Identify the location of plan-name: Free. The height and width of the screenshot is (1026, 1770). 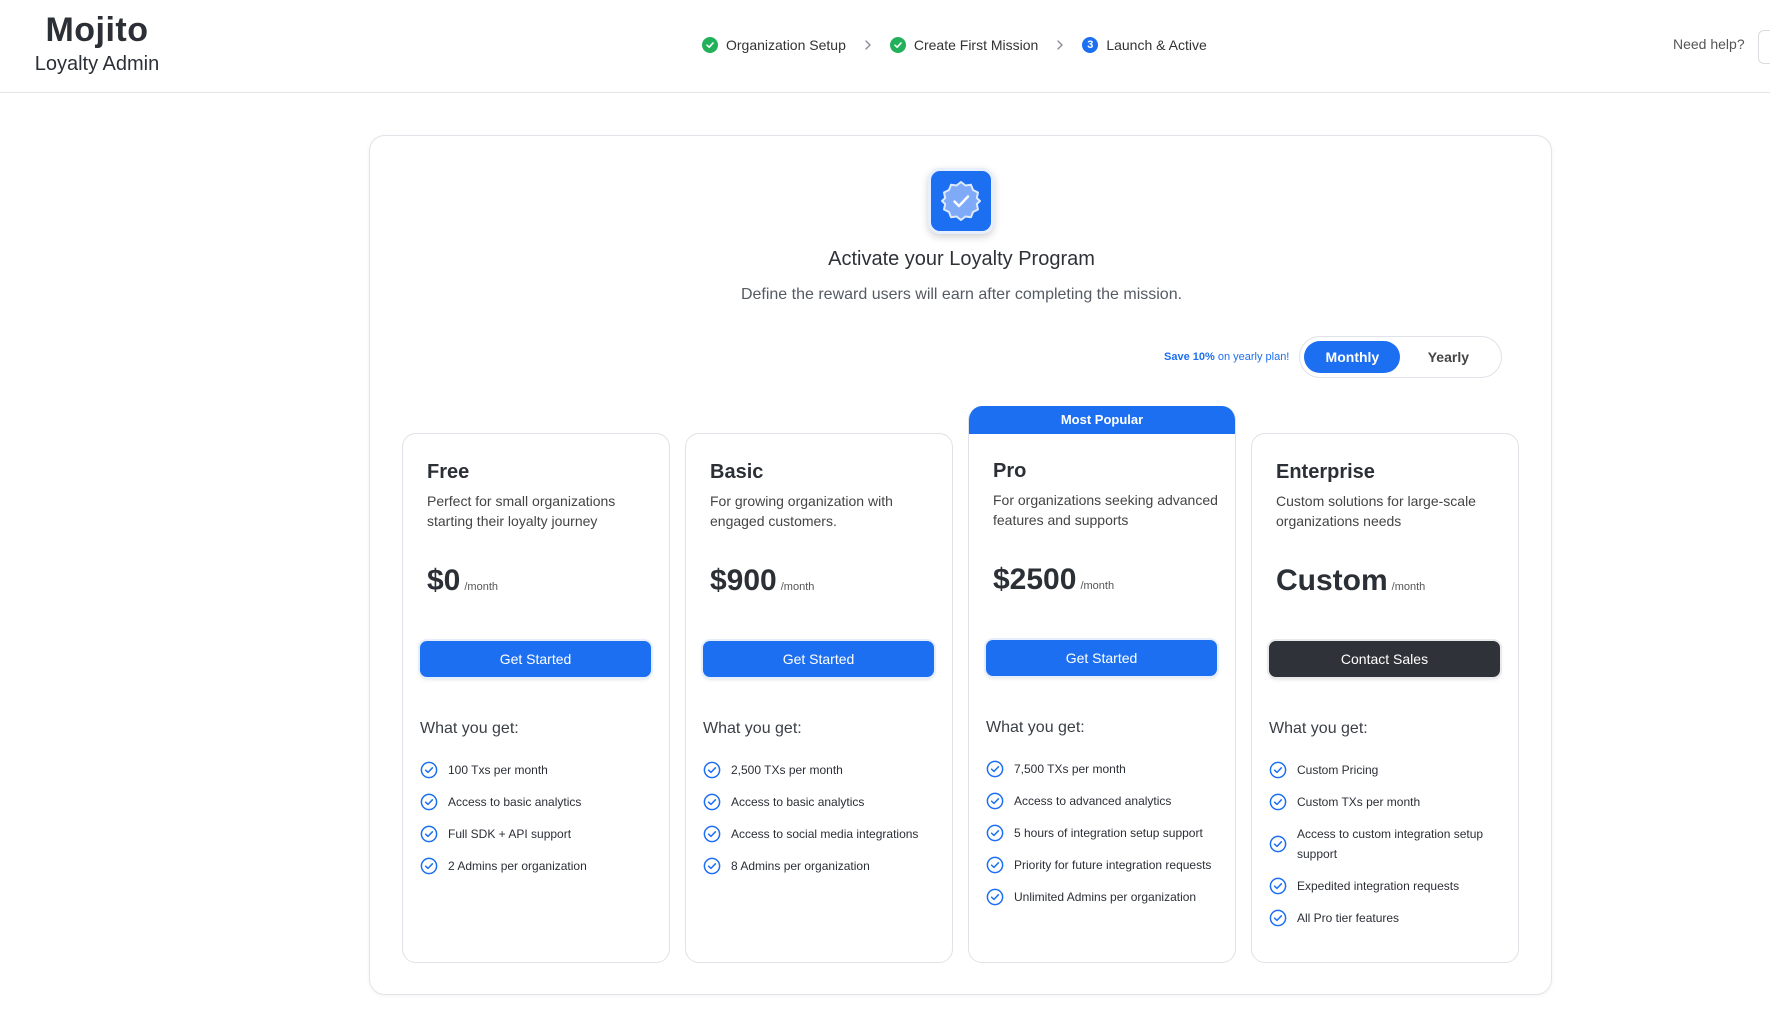
(448, 472).